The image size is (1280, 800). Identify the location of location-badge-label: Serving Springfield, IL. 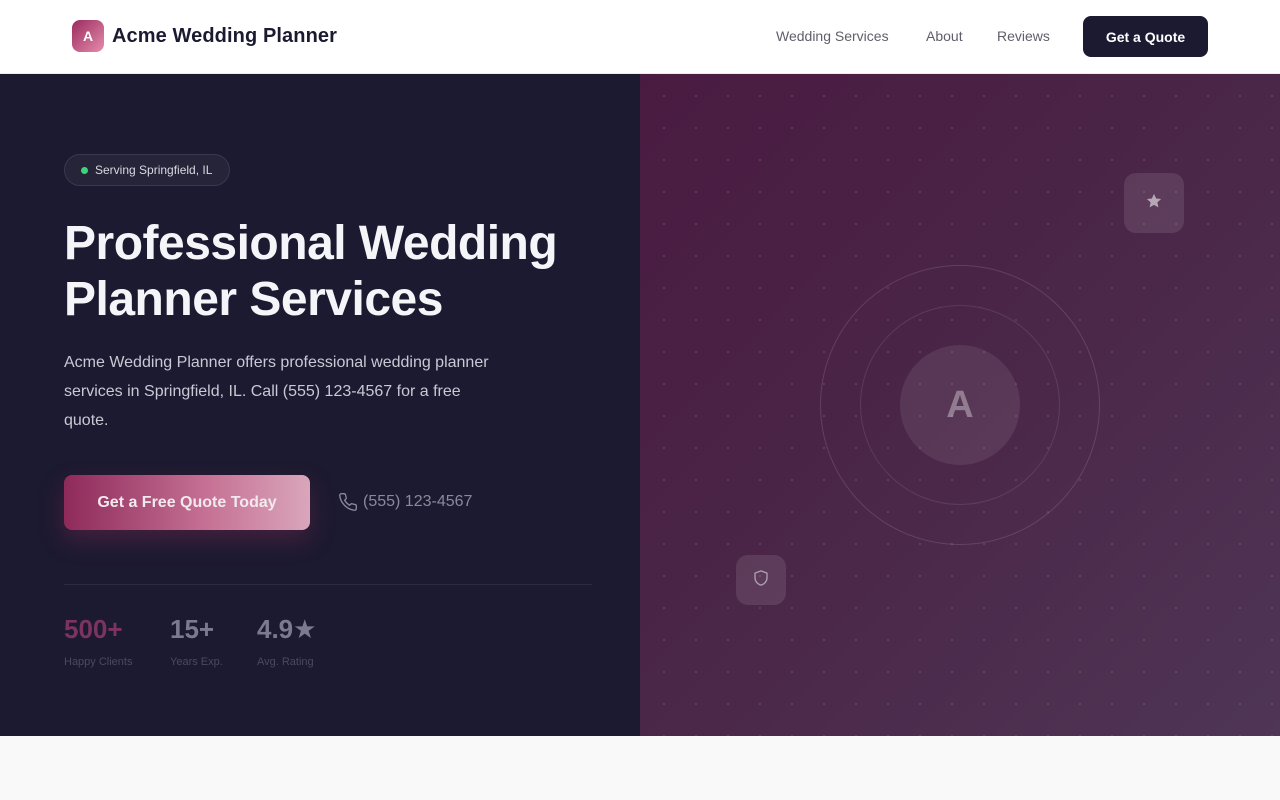
(154, 170).